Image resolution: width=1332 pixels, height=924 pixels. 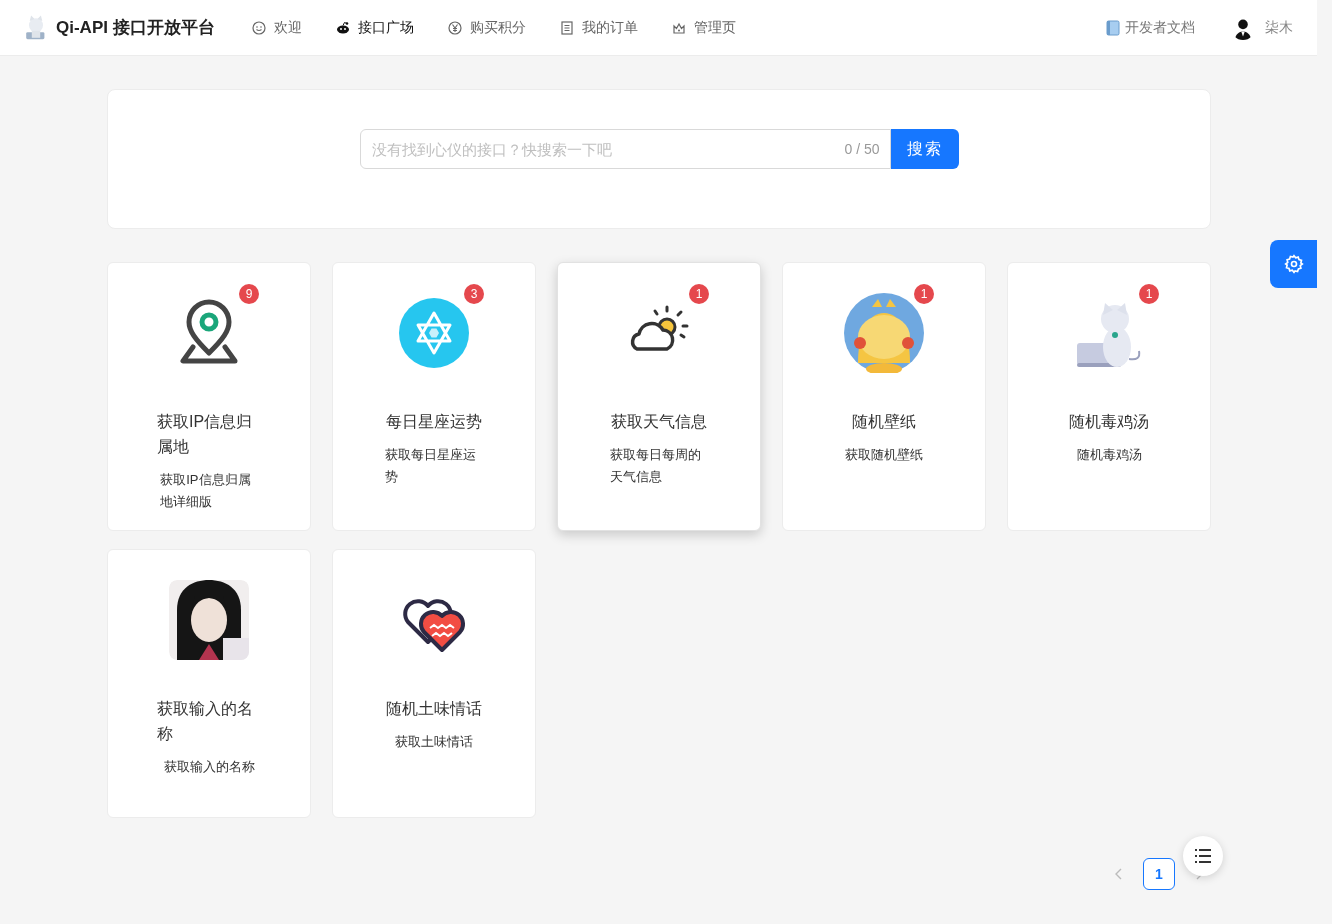 What do you see at coordinates (276, 27) in the screenshot?
I see `menu-item: 欢迎` at bounding box center [276, 27].